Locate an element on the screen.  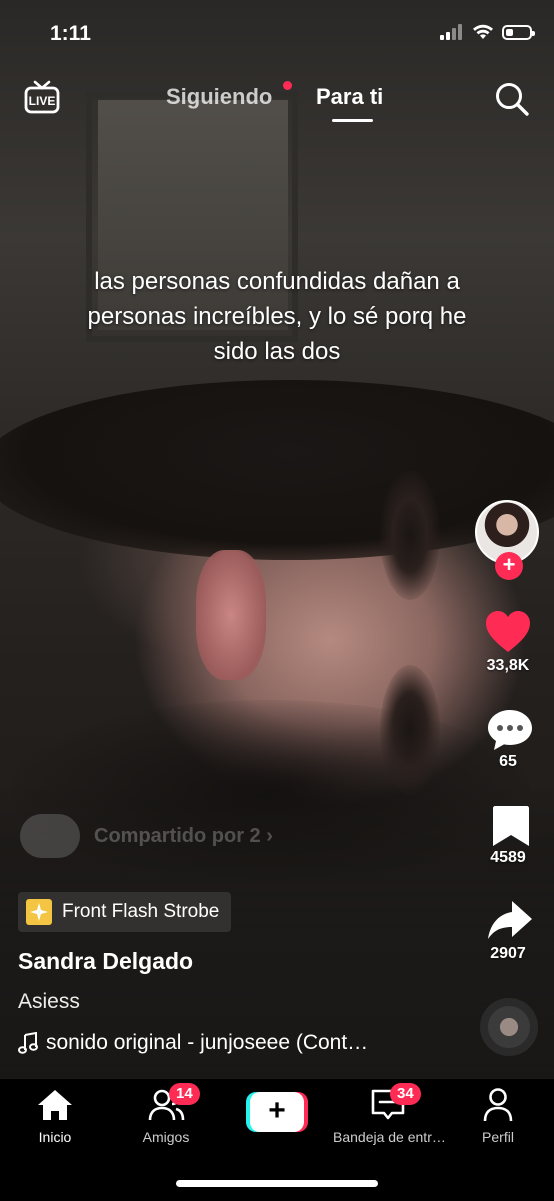
nav-label-profile: Perfil is located at coordinates (498, 1137).